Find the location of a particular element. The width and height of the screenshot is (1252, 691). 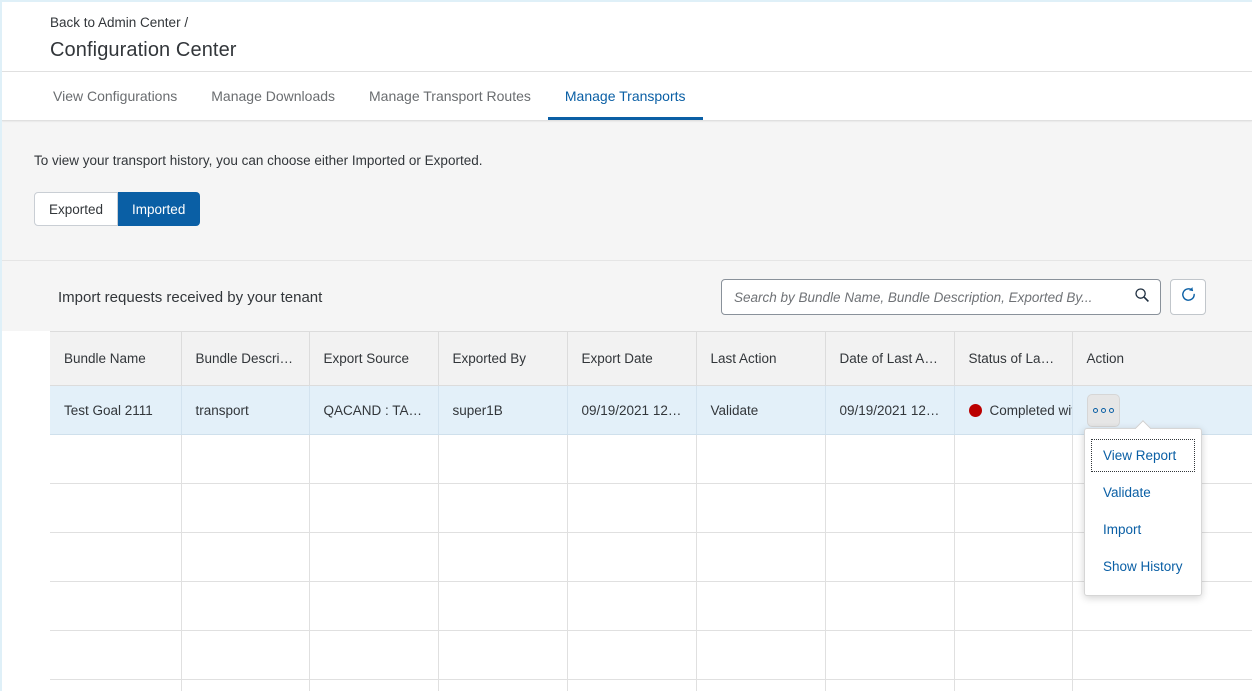

page-title: Configuration Center is located at coordinates (143, 50).